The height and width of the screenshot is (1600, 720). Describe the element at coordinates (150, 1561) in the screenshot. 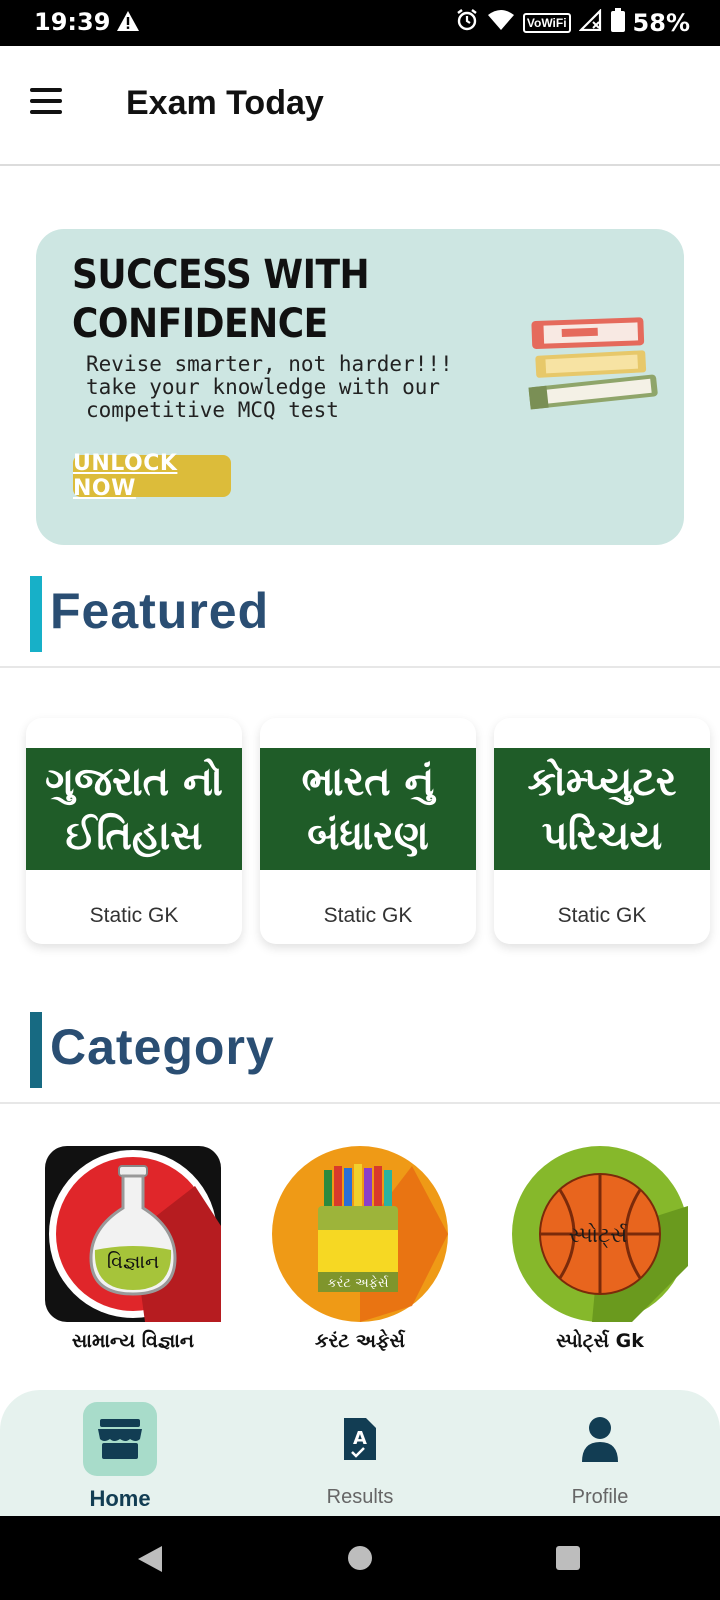

I see `back-icon` at that location.